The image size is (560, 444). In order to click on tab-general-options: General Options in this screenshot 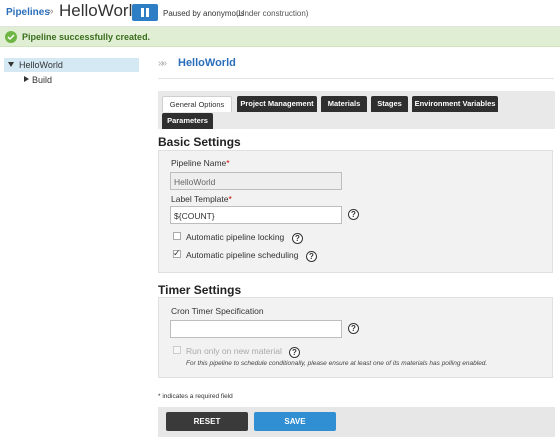, I will do `click(197, 104)`.